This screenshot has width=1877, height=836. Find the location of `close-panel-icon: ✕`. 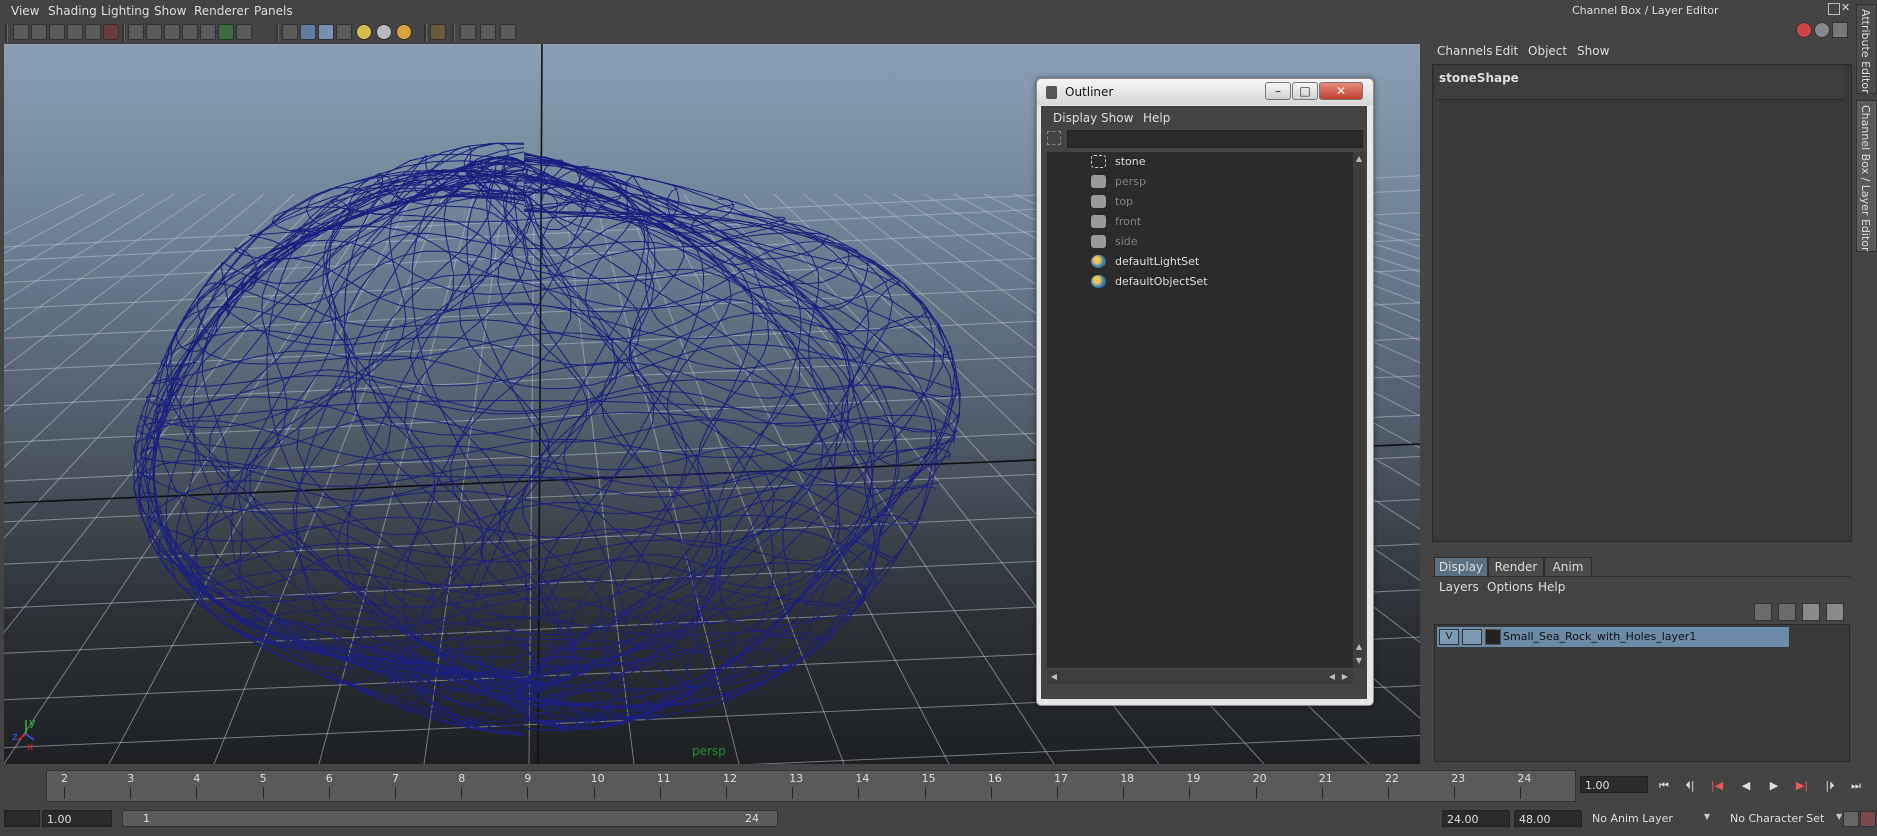

close-panel-icon: ✕ is located at coordinates (1845, 7).